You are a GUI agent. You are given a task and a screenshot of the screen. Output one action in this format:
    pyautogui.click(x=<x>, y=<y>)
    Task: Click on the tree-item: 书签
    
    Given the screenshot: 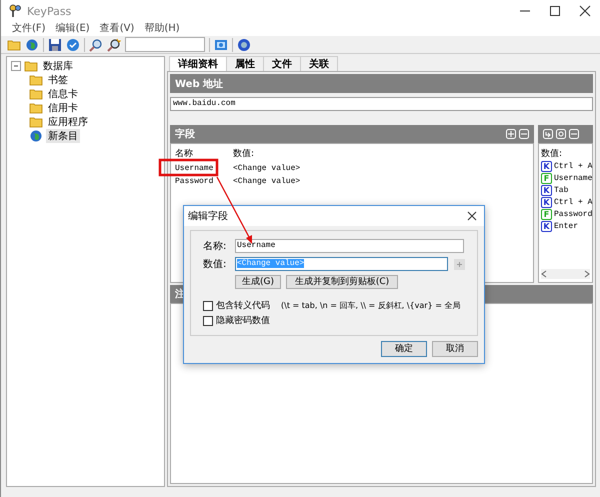 What is the action you would take?
    pyautogui.click(x=58, y=80)
    